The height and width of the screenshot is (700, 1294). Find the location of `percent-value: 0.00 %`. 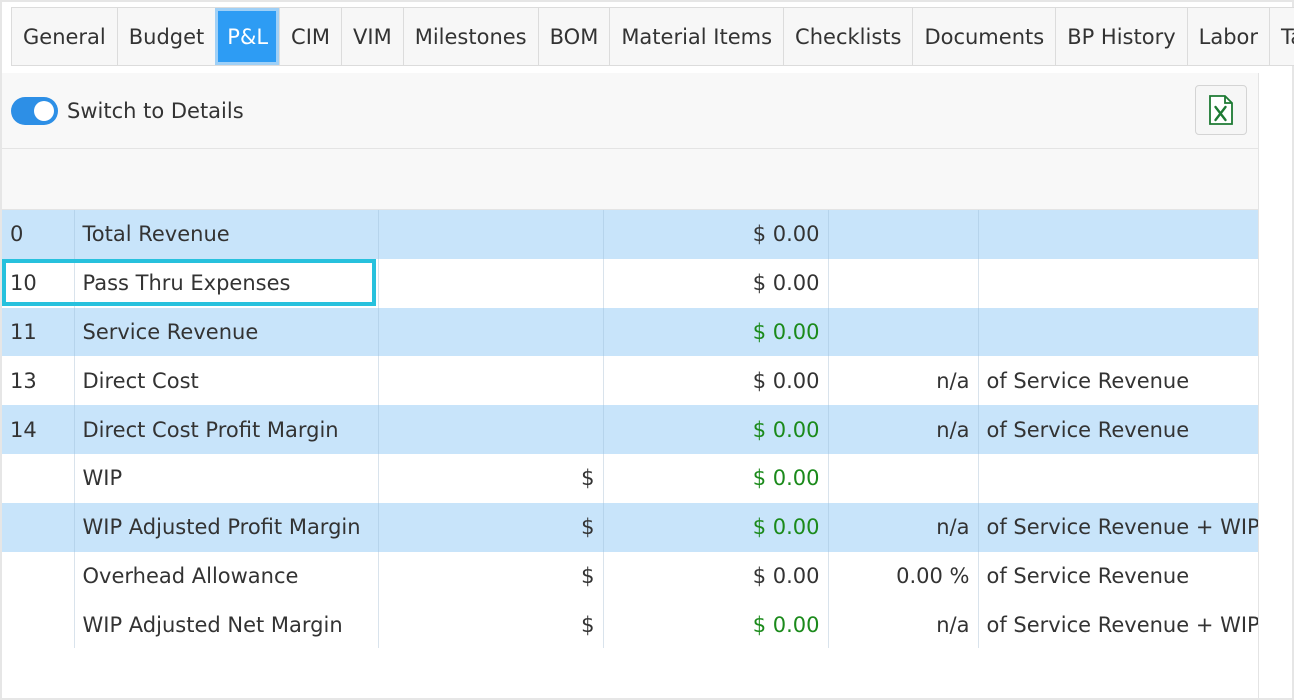

percent-value: 0.00 % is located at coordinates (902, 576).